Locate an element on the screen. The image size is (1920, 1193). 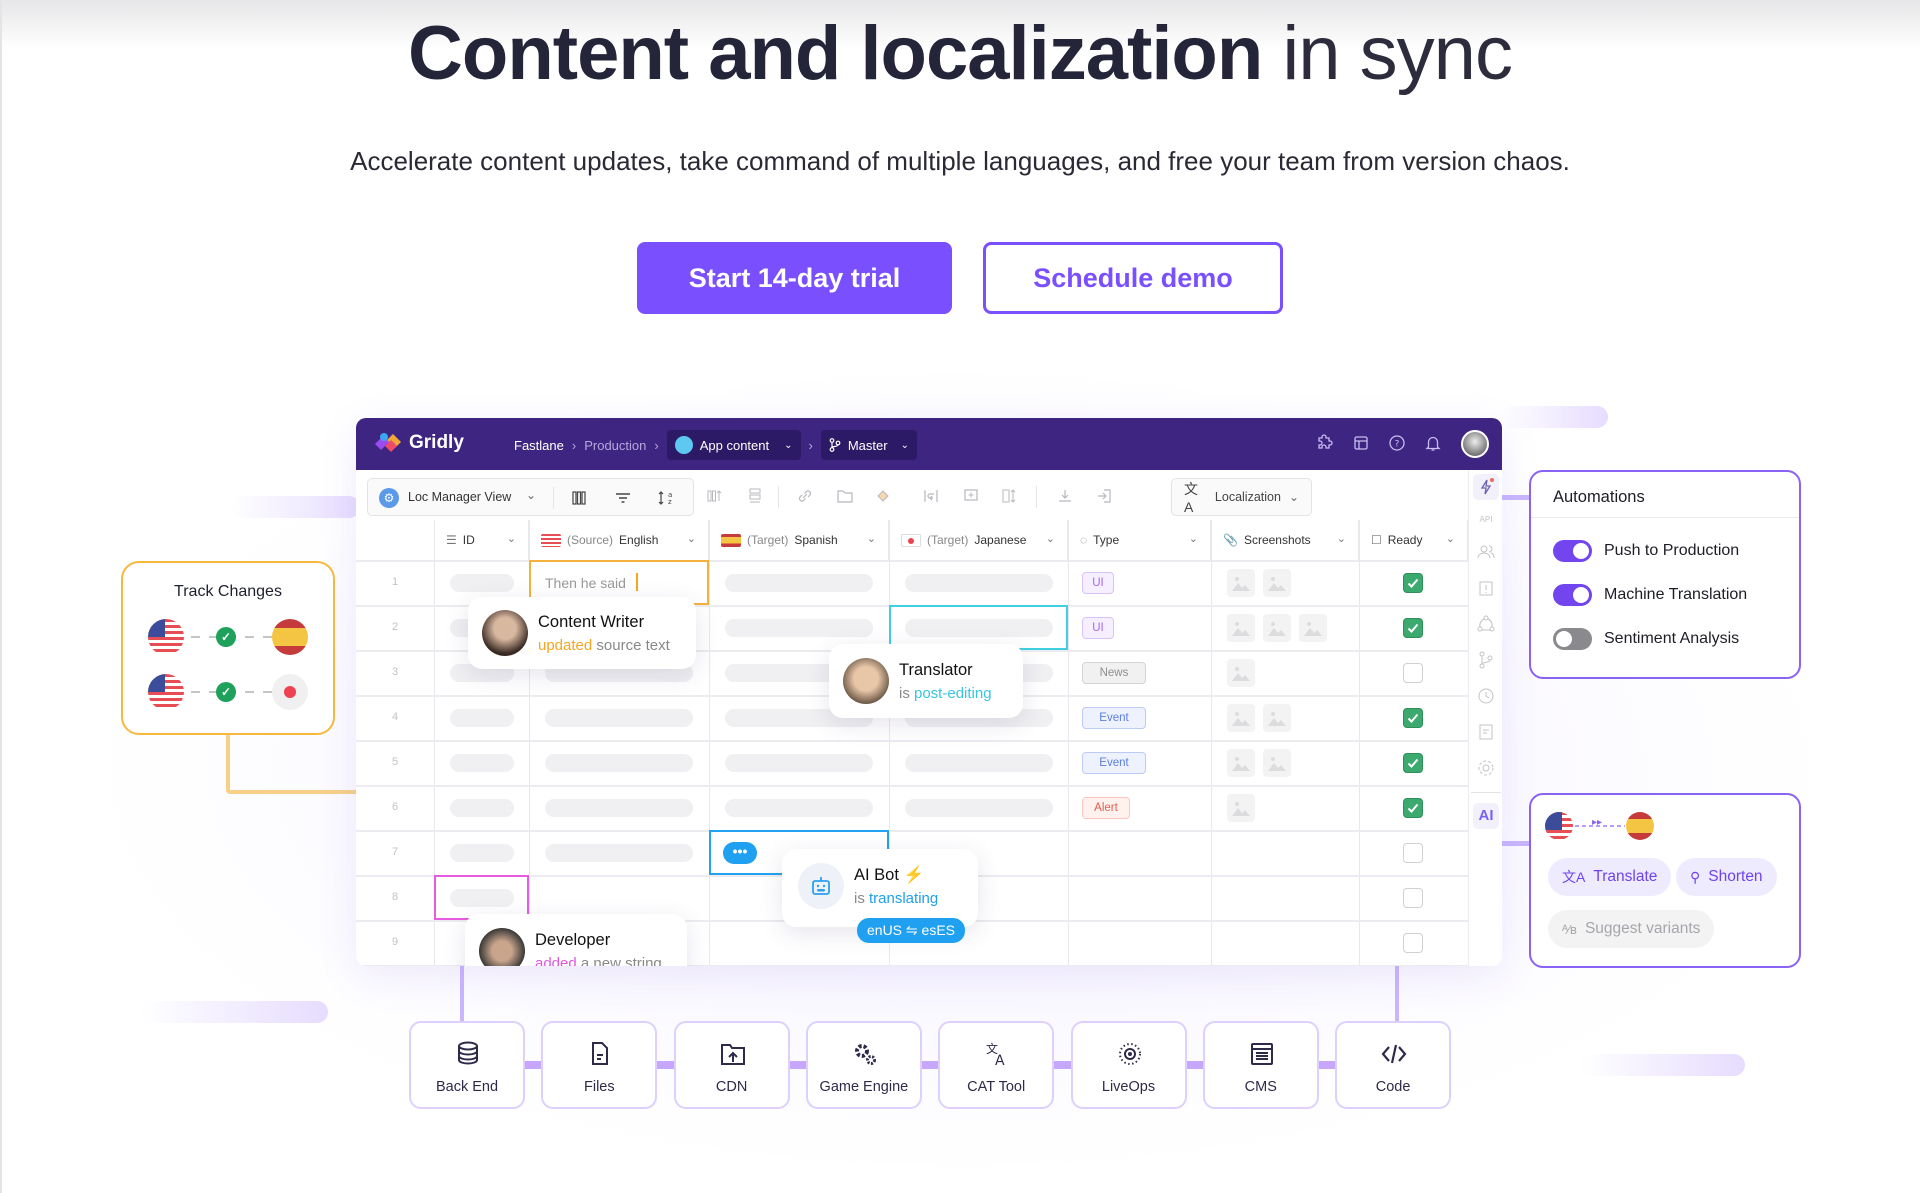
branch-icon is located at coordinates (1486, 660).